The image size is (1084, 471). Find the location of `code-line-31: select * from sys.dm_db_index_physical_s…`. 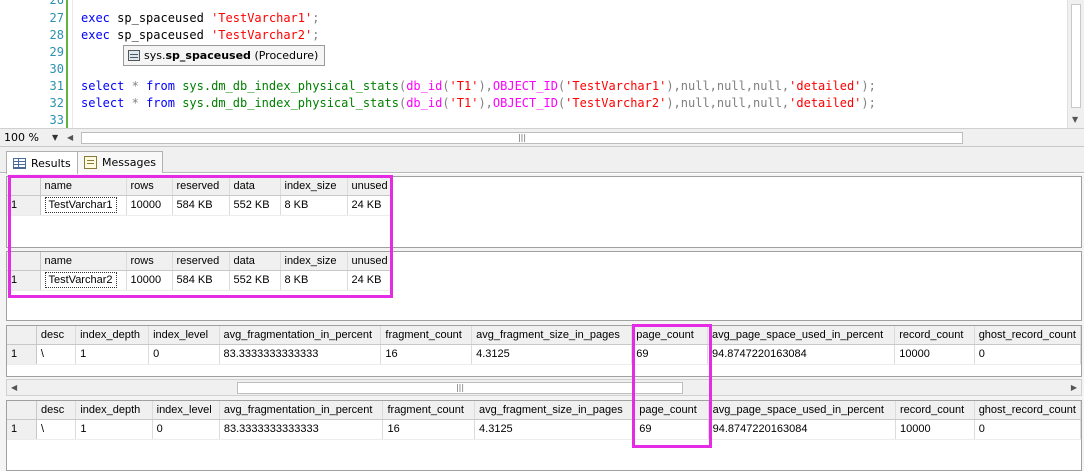

code-line-31: select * from sys.dm_db_index_physical_s… is located at coordinates (478, 86).